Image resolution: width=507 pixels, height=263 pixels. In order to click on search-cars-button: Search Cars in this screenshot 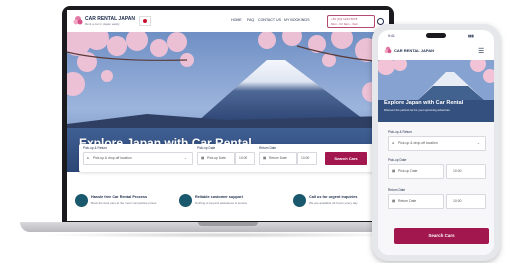, I will do `click(346, 158)`.